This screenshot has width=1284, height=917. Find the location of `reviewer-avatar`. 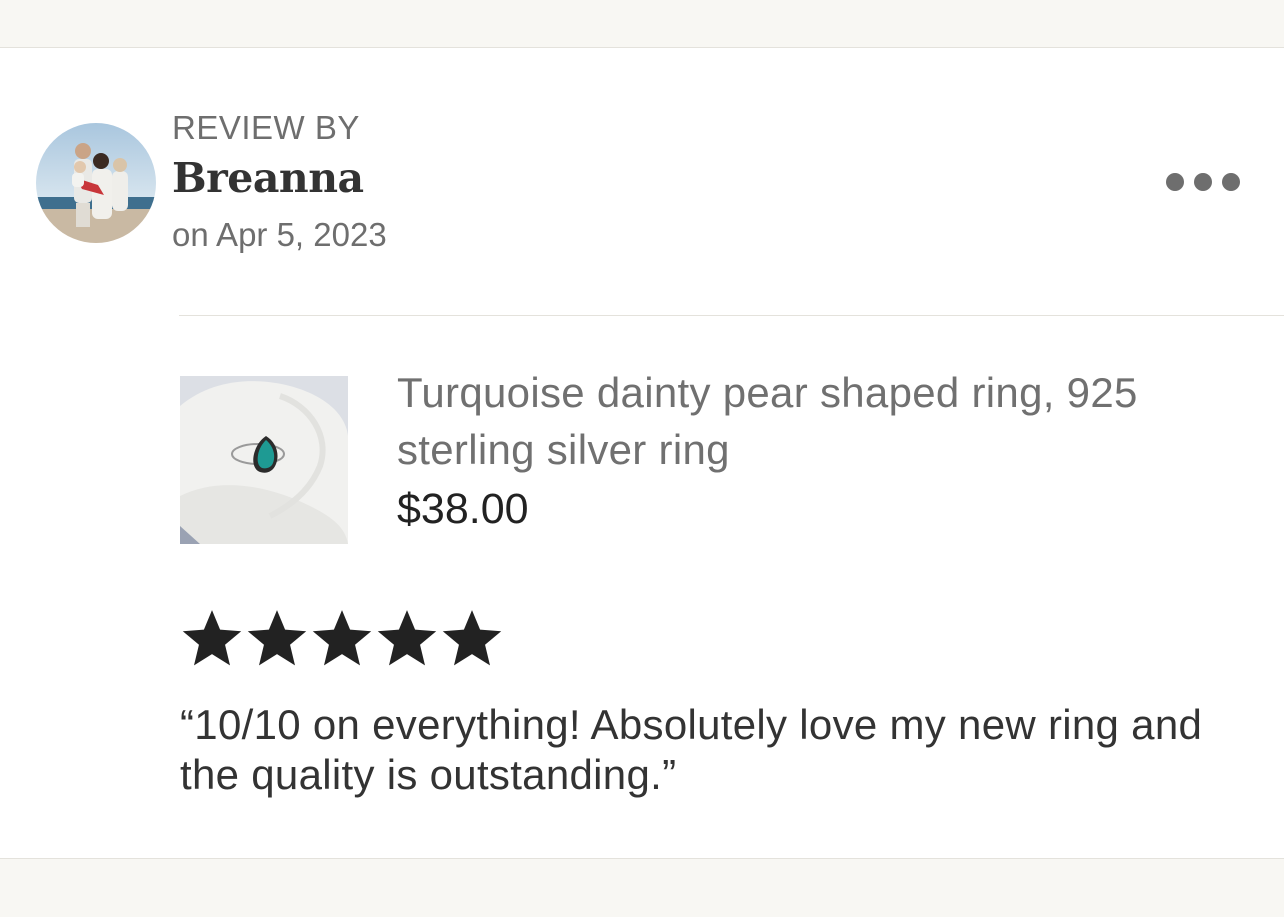

reviewer-avatar is located at coordinates (96, 183).